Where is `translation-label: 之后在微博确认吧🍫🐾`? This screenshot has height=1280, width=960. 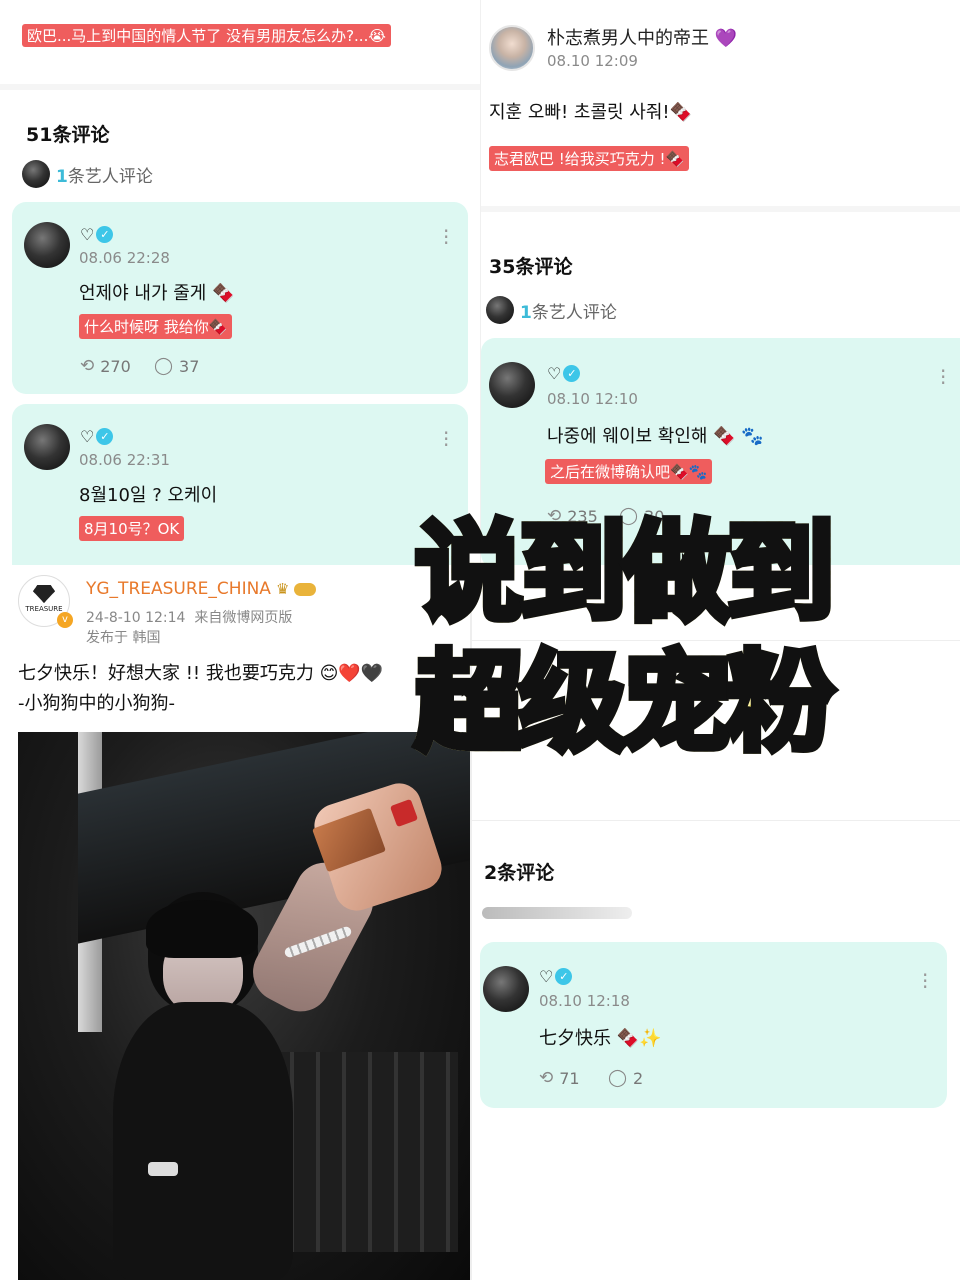 translation-label: 之后在微博确认吧🍫🐾 is located at coordinates (629, 471).